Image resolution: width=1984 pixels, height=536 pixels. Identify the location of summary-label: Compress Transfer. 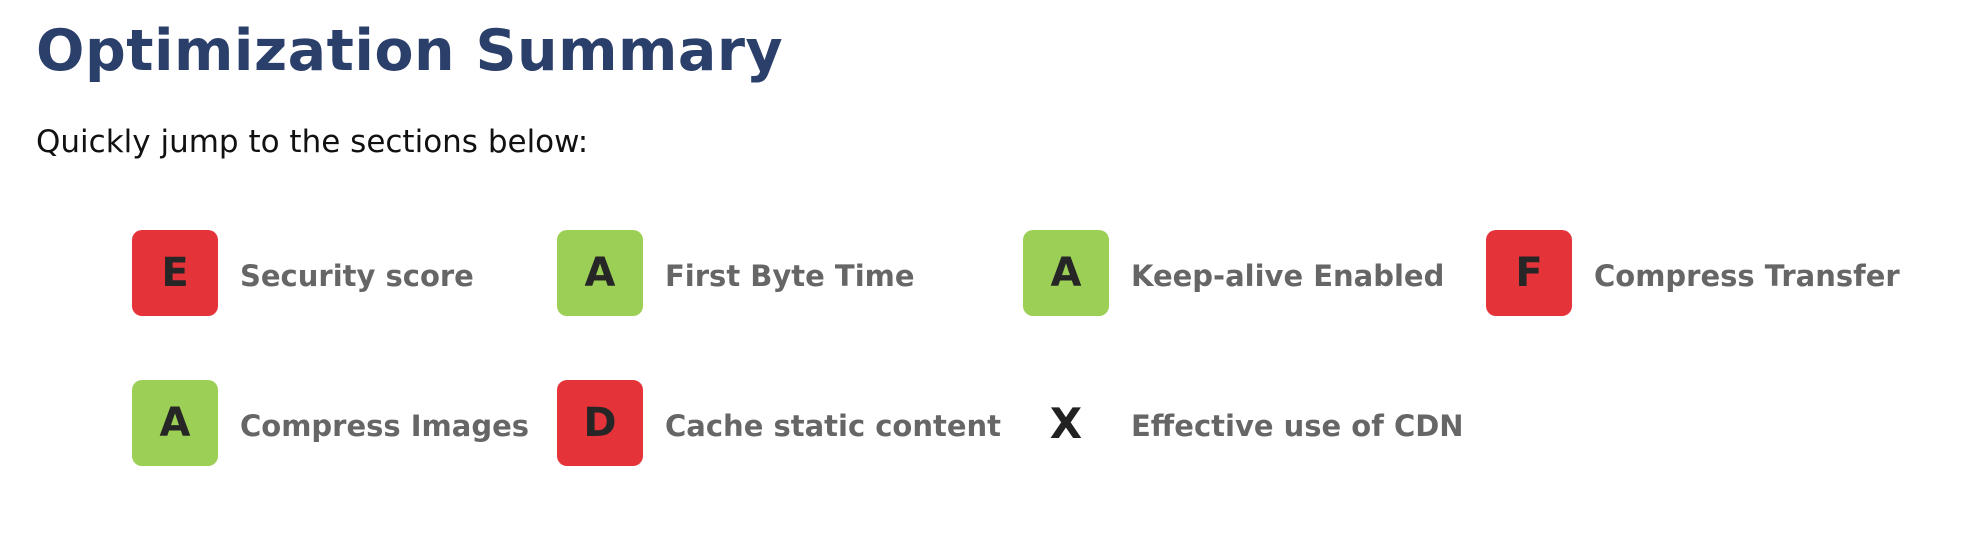
(1747, 276).